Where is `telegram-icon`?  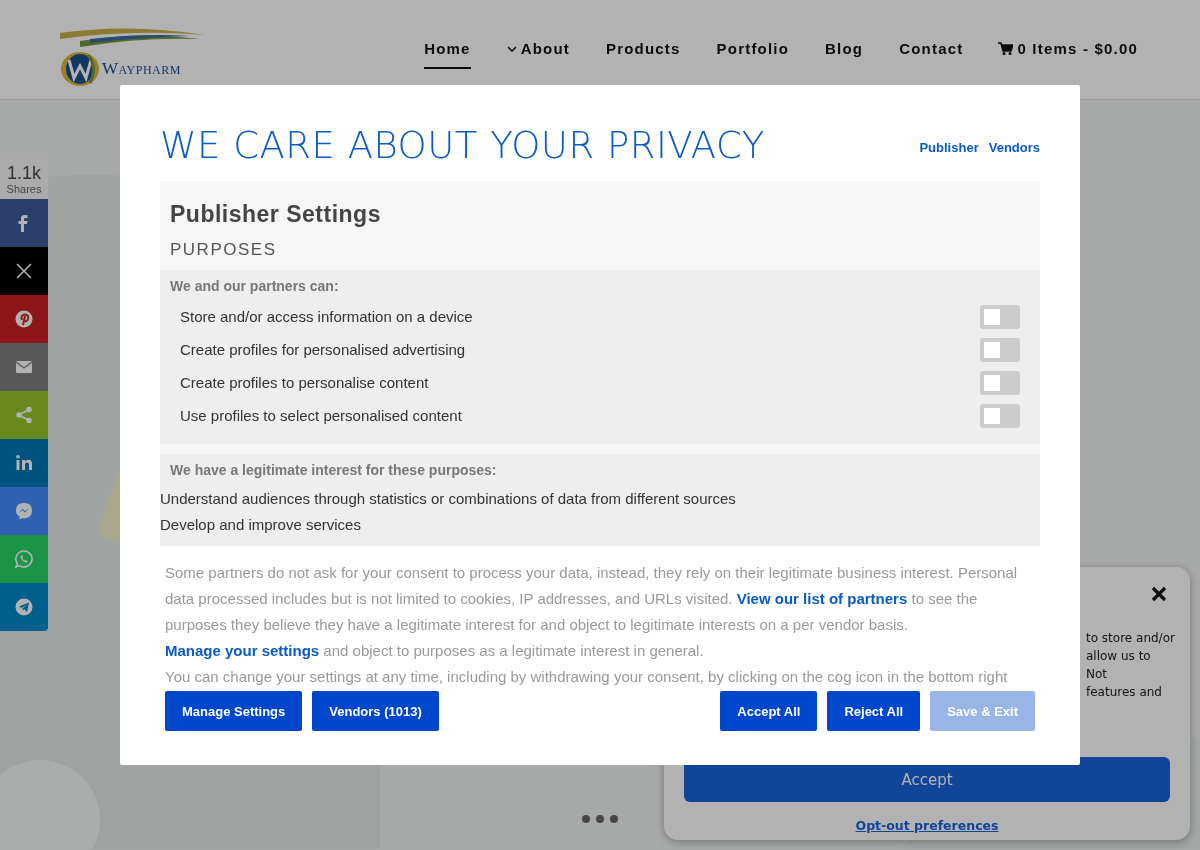
telegram-icon is located at coordinates (24, 607).